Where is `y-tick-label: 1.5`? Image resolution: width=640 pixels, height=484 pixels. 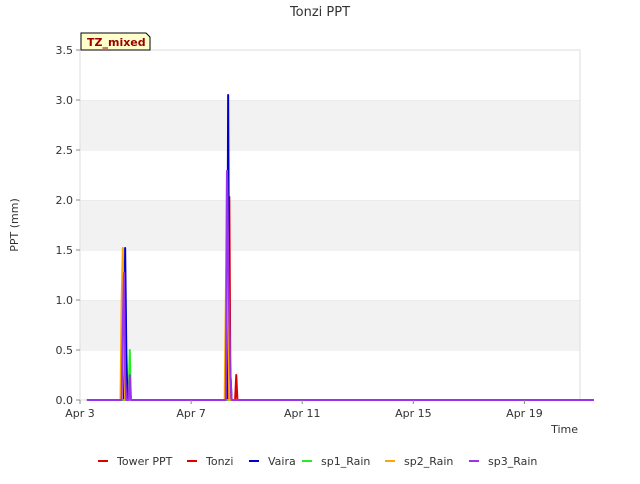
y-tick-label: 1.5 is located at coordinates (65, 250).